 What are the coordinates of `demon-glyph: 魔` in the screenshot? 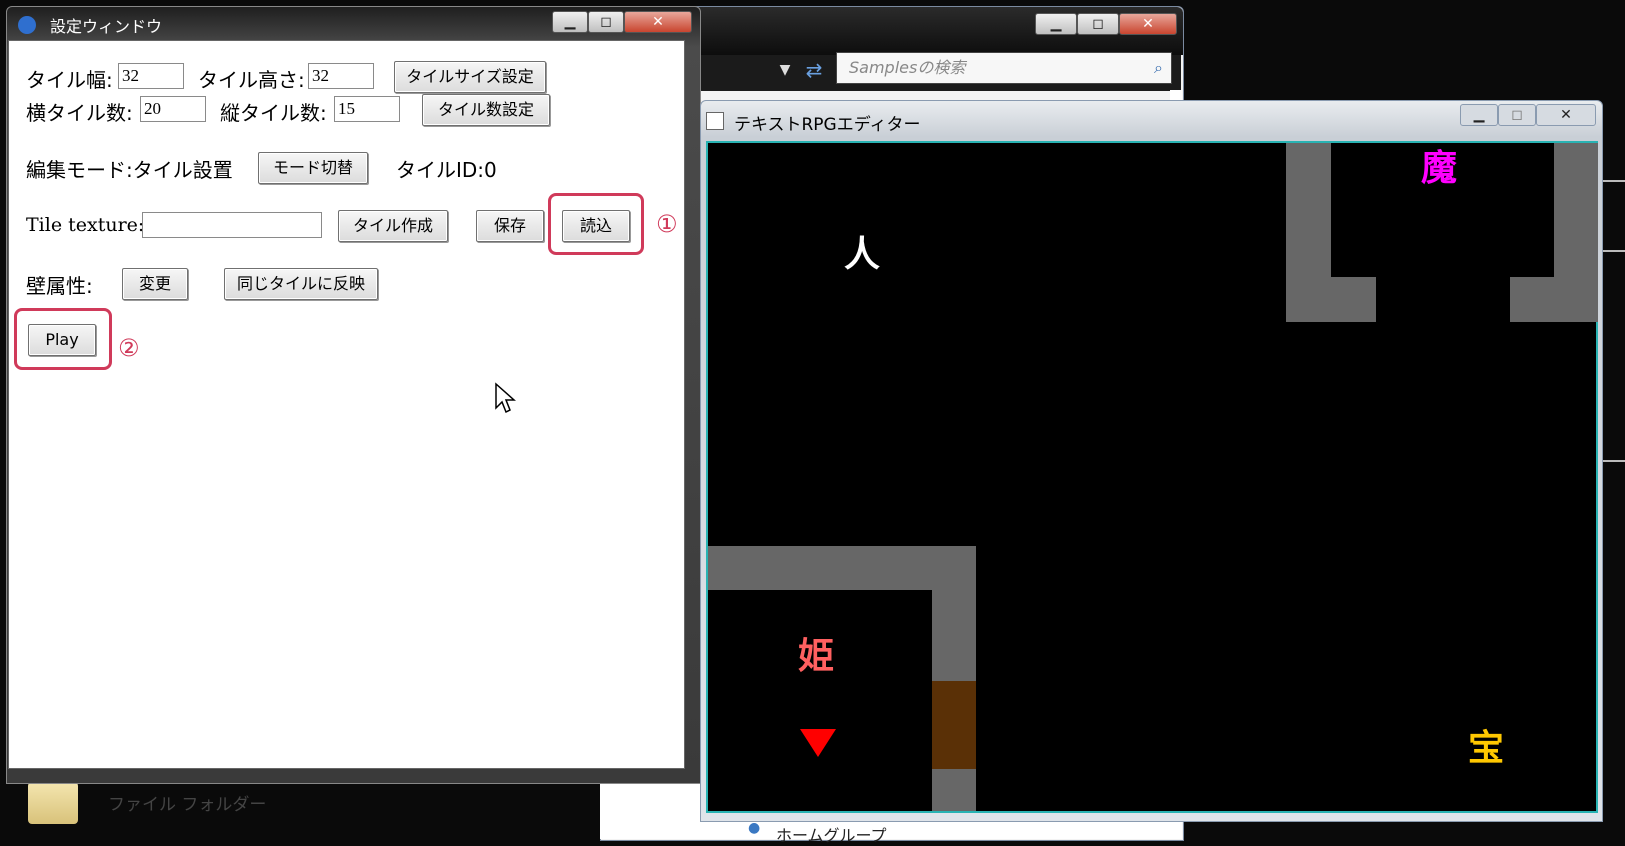 It's located at (1439, 168).